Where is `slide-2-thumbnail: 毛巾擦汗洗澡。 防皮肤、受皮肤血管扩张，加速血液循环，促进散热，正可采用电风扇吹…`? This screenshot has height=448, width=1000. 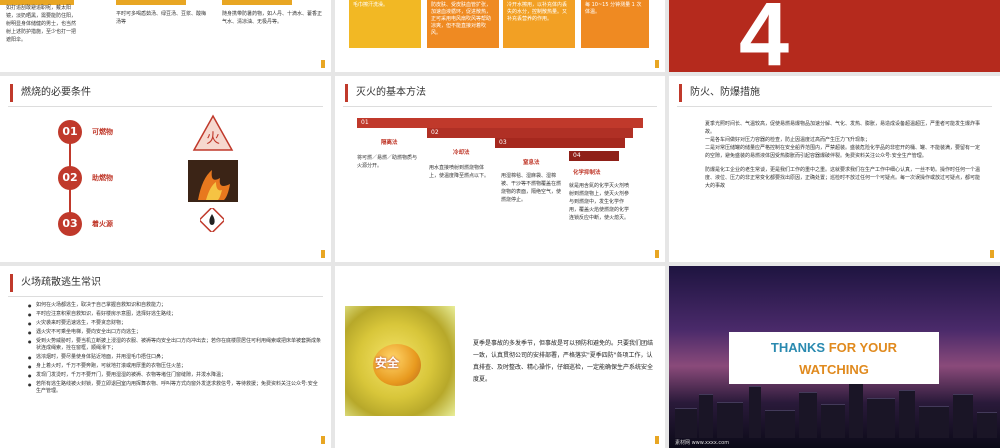 slide-2-thumbnail: 毛巾擦汗洗澡。 防皮肤、受皮肤血管扩张，加速血液循环，促进散热，正可采用电风扇吹… is located at coordinates (500, 36).